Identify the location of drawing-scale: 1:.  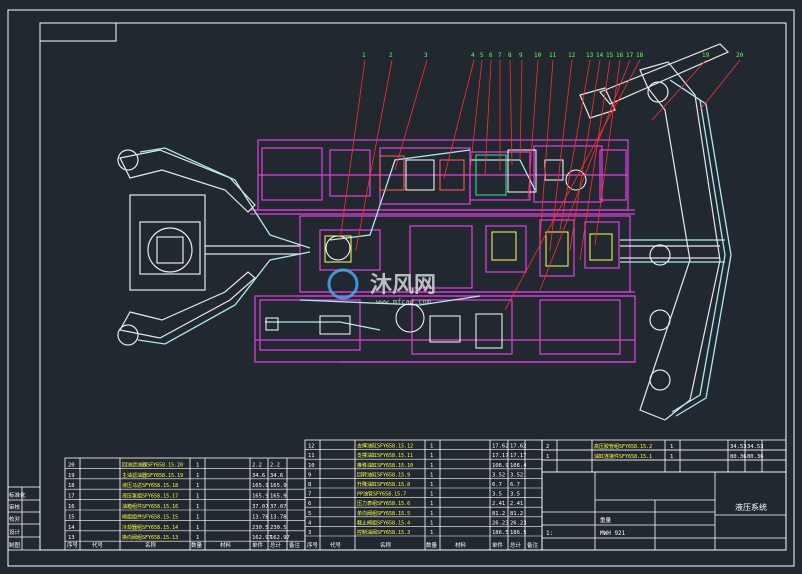
(549, 533).